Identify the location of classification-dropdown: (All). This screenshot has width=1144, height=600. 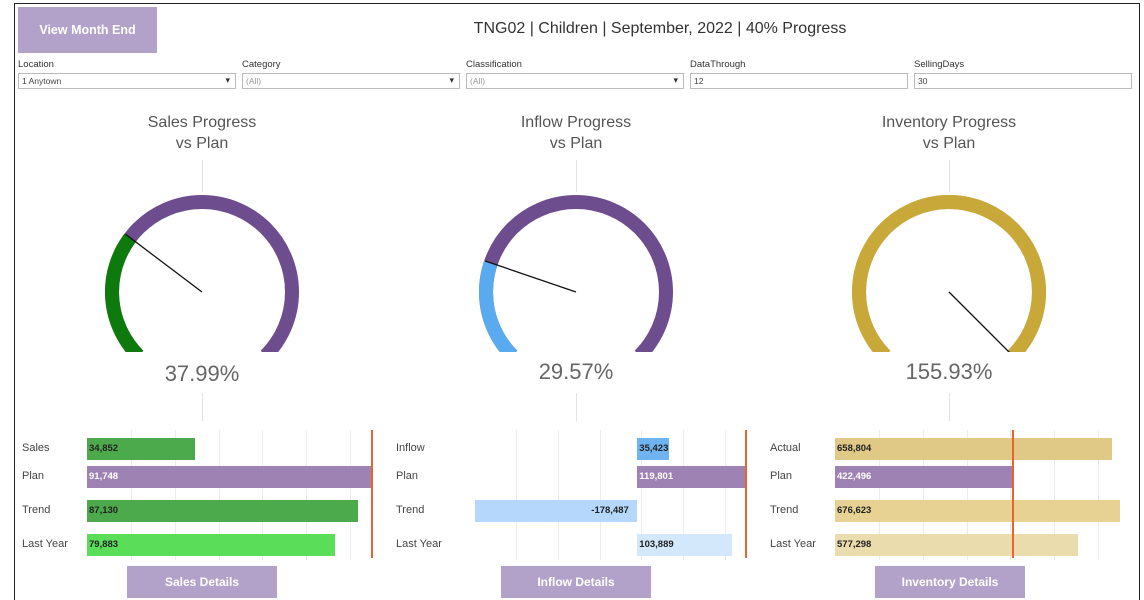
(575, 81).